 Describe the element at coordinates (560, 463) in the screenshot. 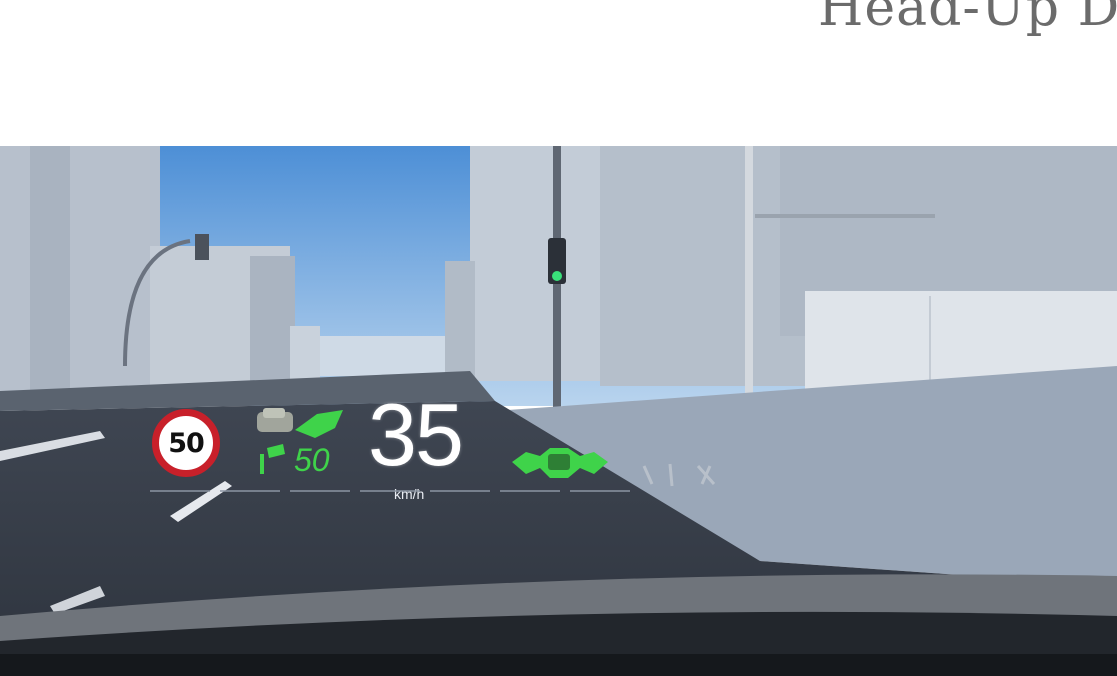

I see `lead-vehicle-icon` at that location.